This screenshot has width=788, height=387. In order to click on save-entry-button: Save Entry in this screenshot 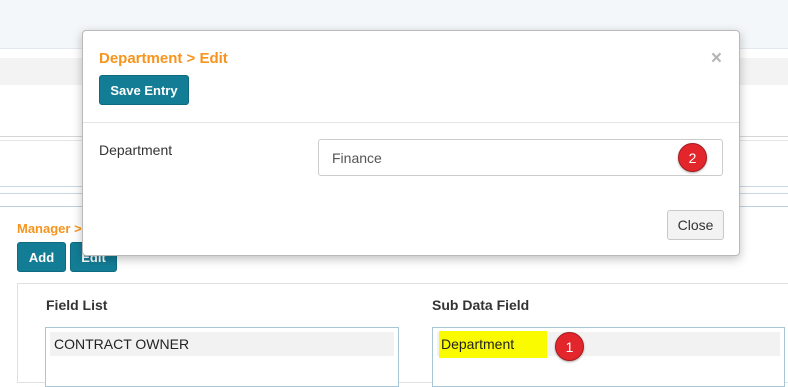, I will do `click(144, 90)`.